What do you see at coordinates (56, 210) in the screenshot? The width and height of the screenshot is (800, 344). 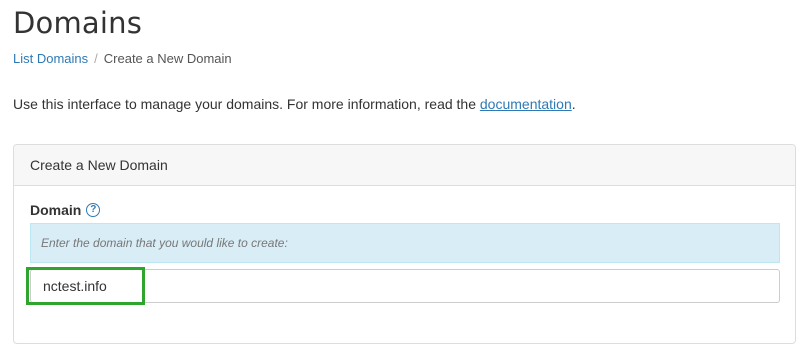 I see `domain-label-text: Domain` at bounding box center [56, 210].